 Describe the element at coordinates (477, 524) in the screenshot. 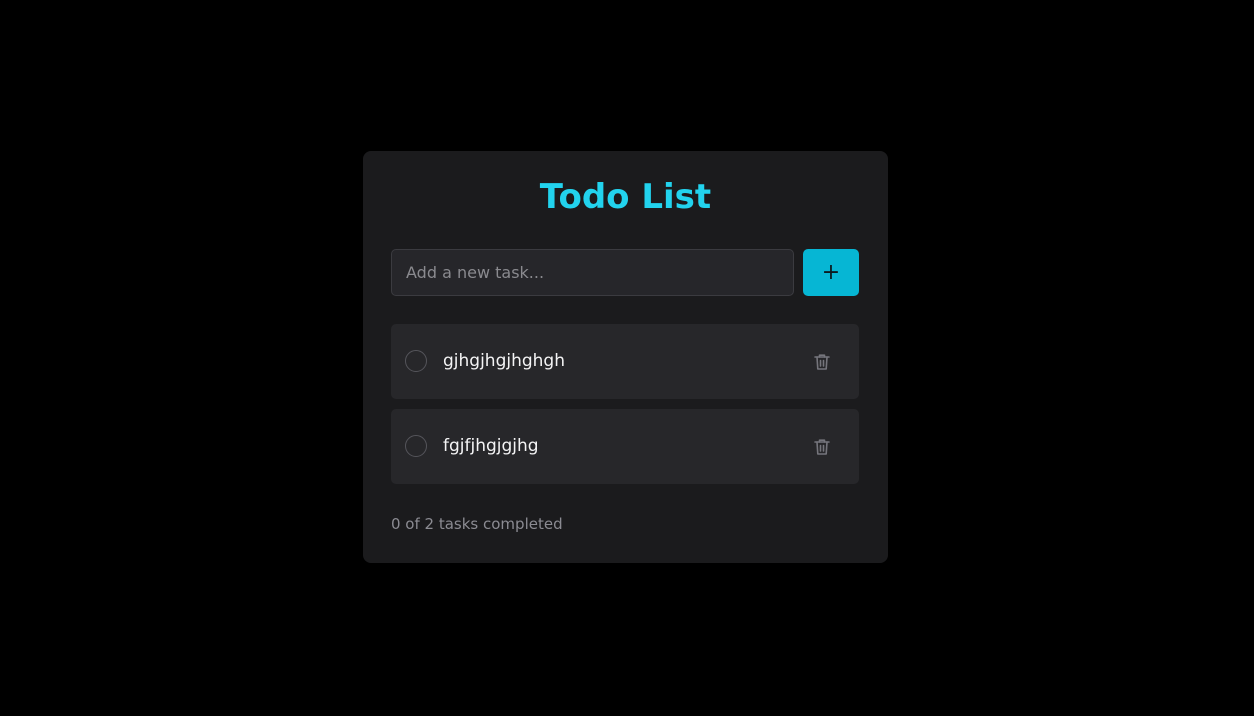

I see `completion-status: 0 of 2 tasks completed` at that location.